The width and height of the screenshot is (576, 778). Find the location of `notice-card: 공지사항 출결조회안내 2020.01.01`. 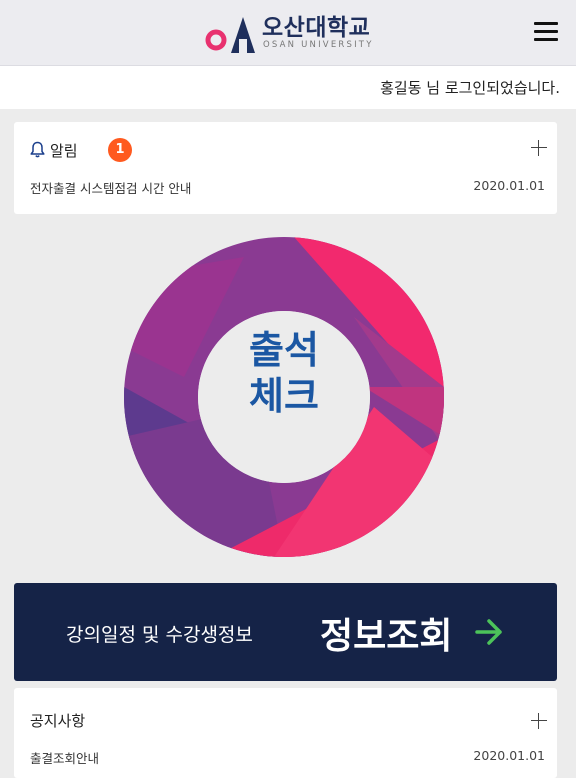

notice-card: 공지사항 출결조회안내 2020.01.01 is located at coordinates (285, 733).